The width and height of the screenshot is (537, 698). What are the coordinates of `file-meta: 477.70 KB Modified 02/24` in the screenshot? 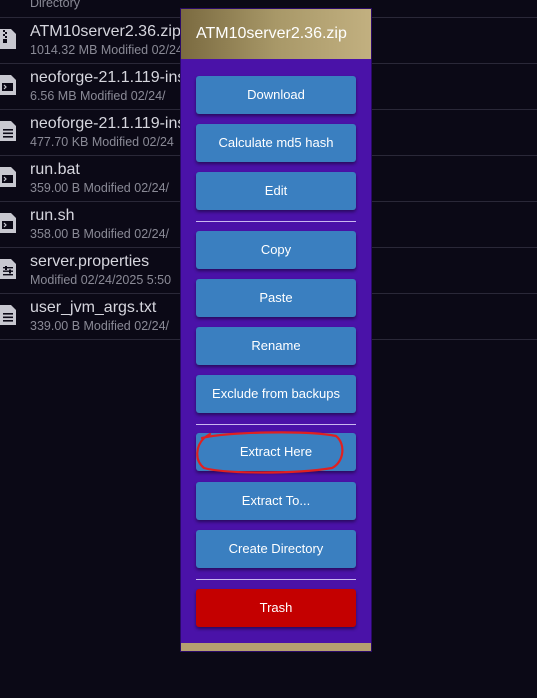 It's located at (102, 142).